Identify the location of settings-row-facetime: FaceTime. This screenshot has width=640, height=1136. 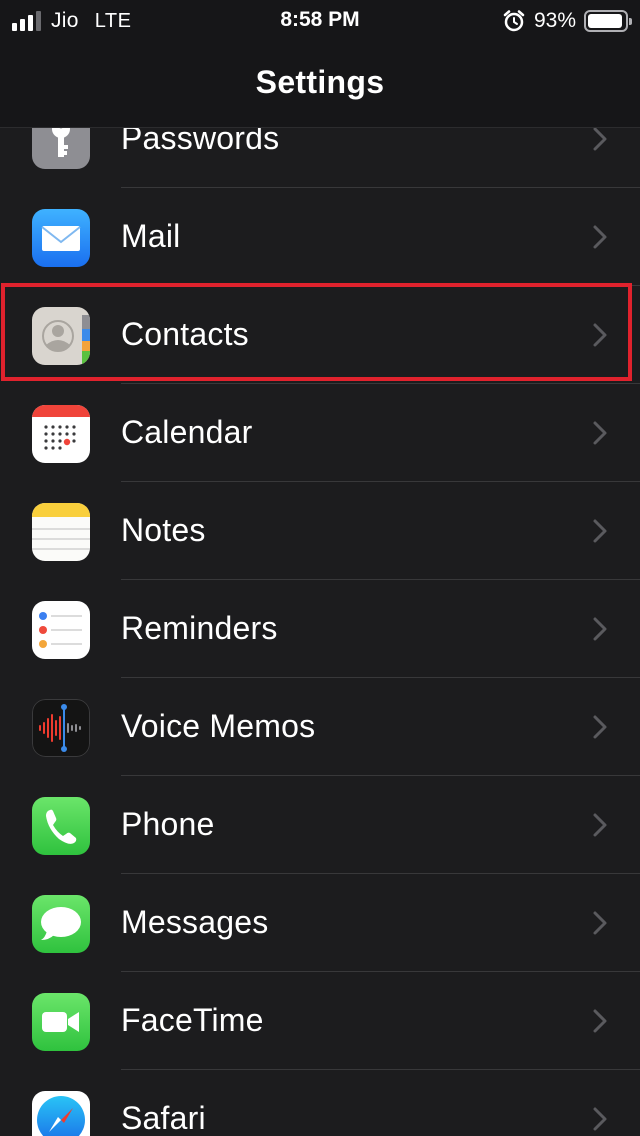
(320, 1021).